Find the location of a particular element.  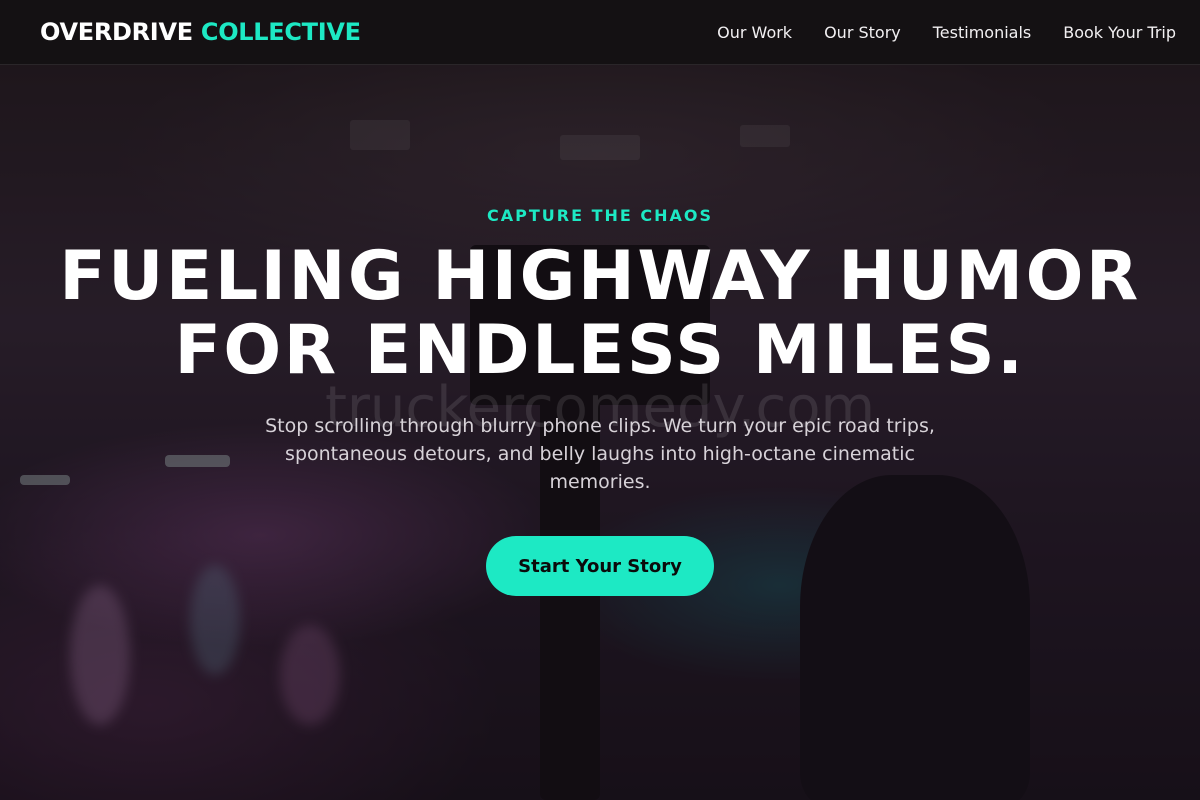

nav-link-book-your-trip: Book Your Trip is located at coordinates (1119, 32).